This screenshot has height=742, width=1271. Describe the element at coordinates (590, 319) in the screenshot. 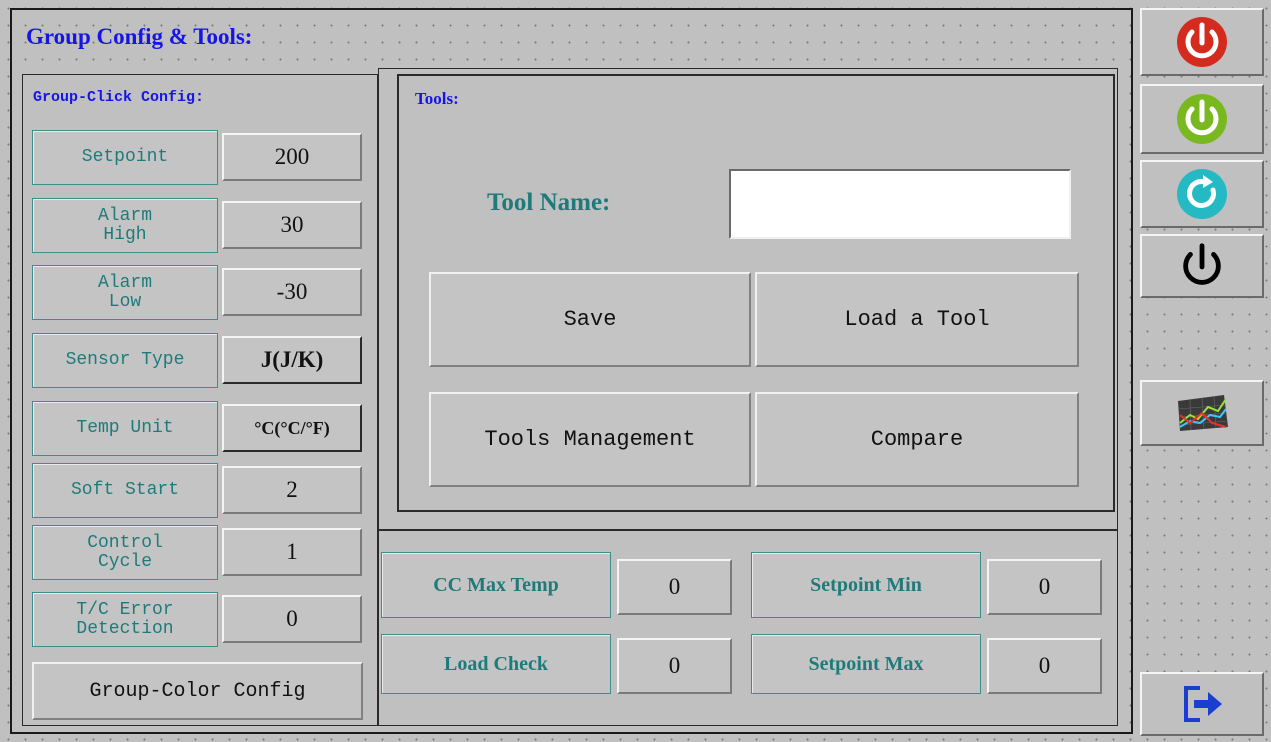

I see `save-button: Save` at that location.